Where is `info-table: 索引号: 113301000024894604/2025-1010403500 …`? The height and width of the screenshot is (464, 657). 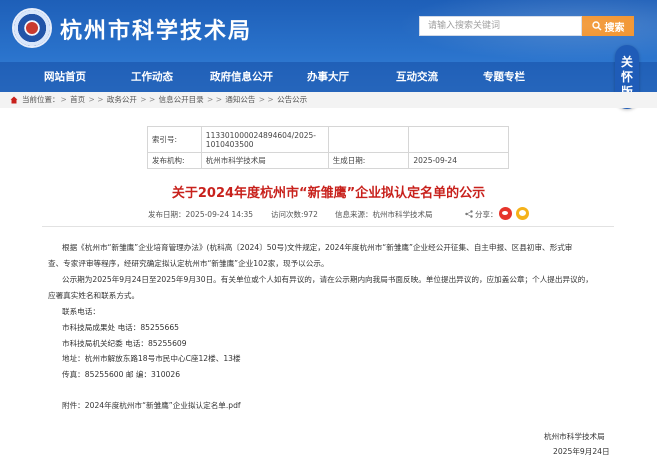
info-table: 索引号: 113301000024894604/2025-1010403500 … is located at coordinates (328, 147).